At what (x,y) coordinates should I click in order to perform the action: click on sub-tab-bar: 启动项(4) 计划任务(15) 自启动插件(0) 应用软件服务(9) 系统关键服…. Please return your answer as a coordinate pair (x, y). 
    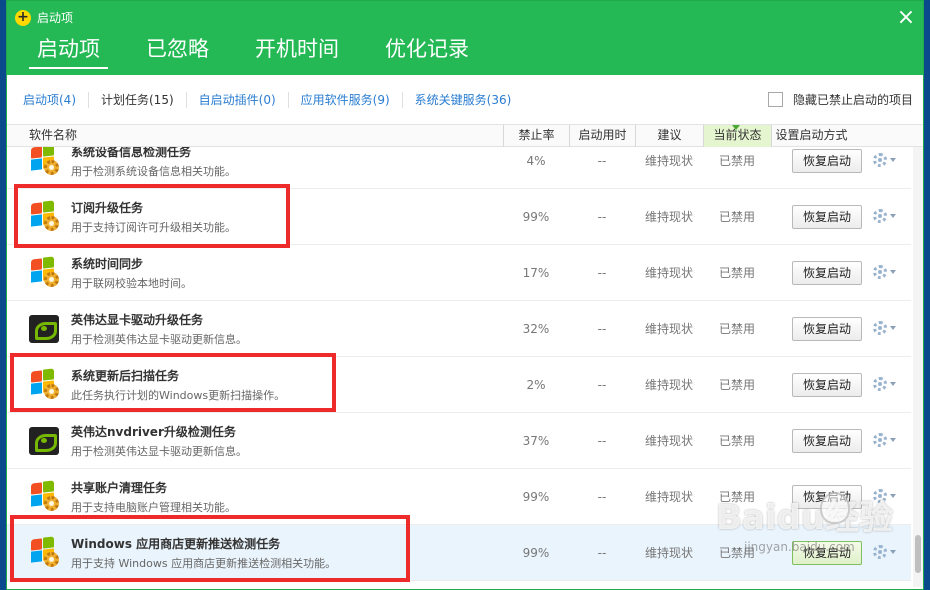
    Looking at the image, I should click on (465, 100).